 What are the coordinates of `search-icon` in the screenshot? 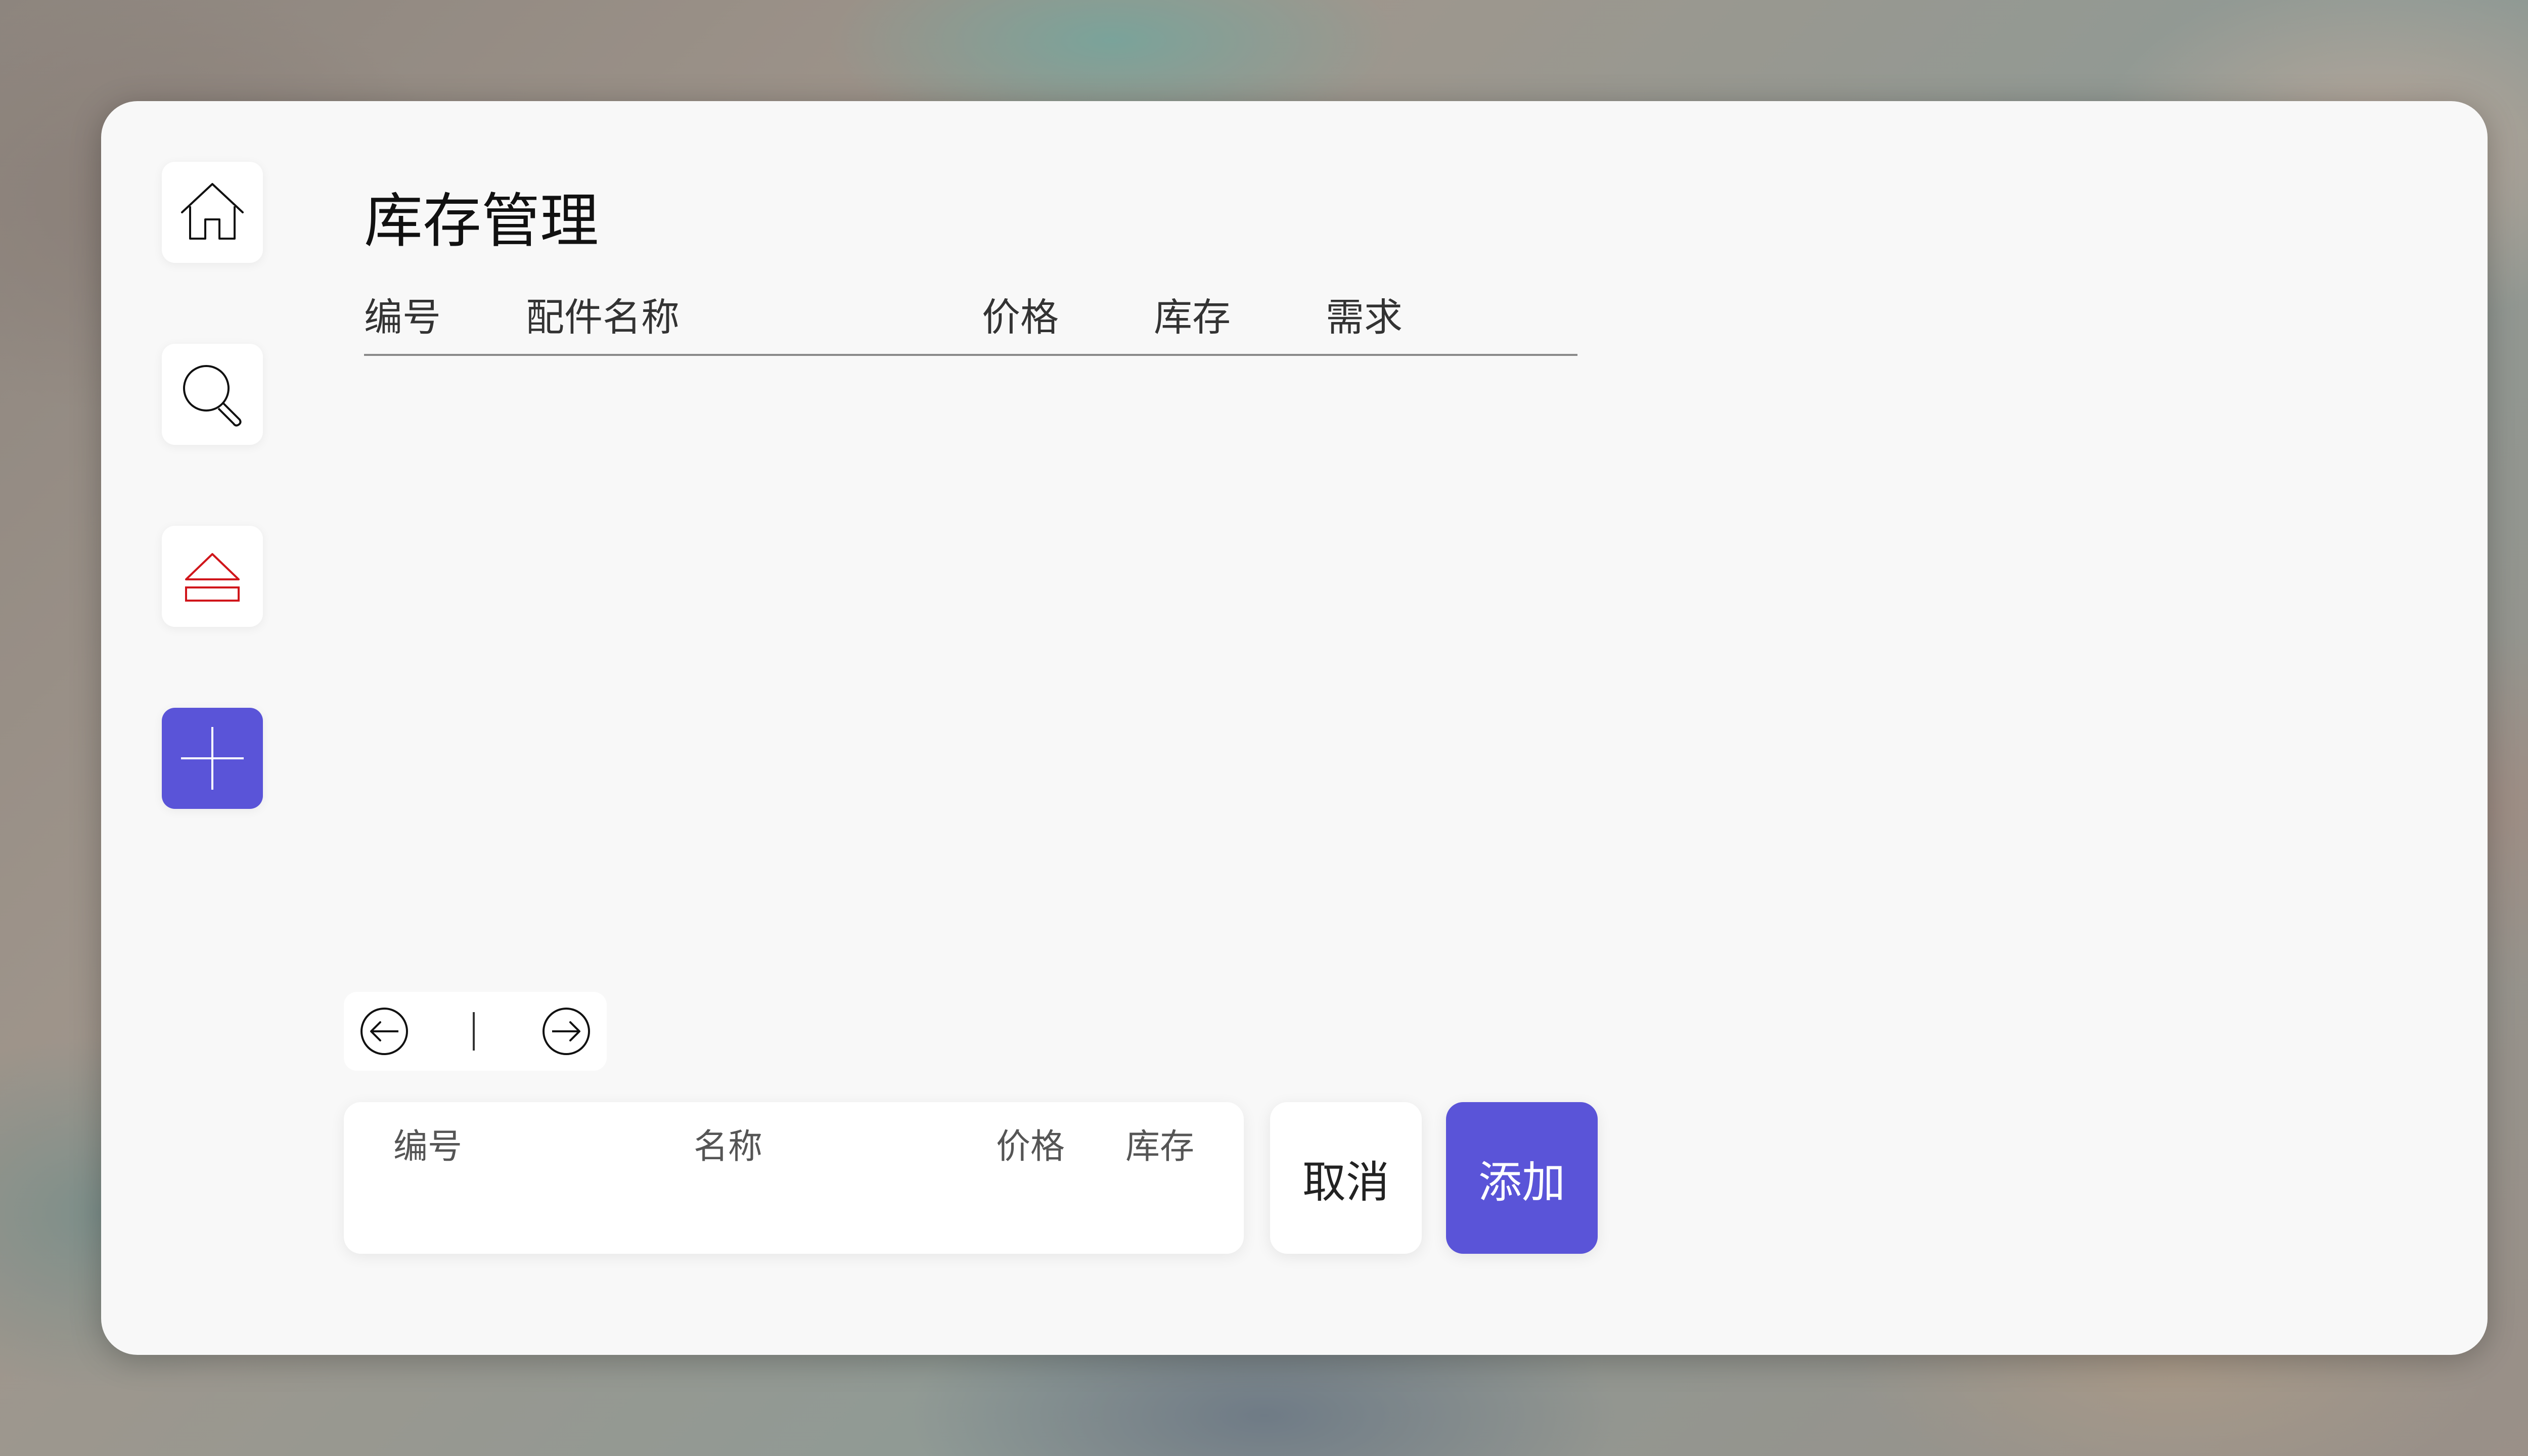 It's located at (213, 396).